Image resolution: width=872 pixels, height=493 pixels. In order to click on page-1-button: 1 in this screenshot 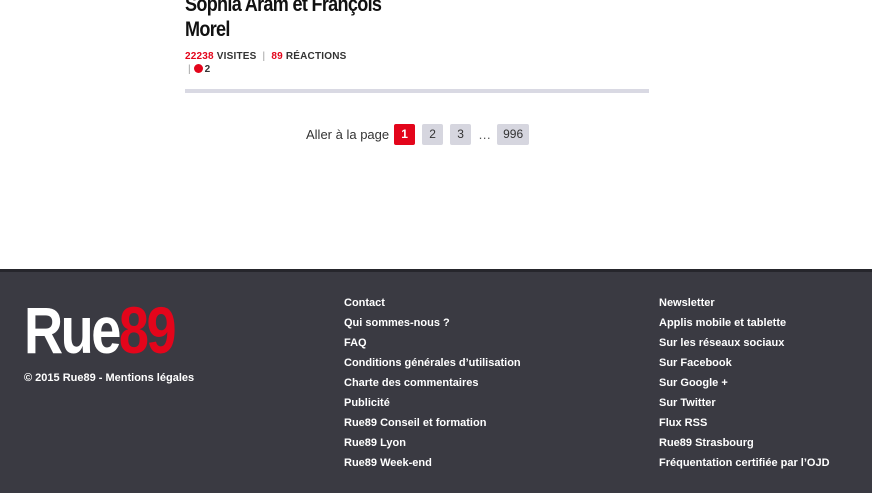, I will do `click(405, 134)`.